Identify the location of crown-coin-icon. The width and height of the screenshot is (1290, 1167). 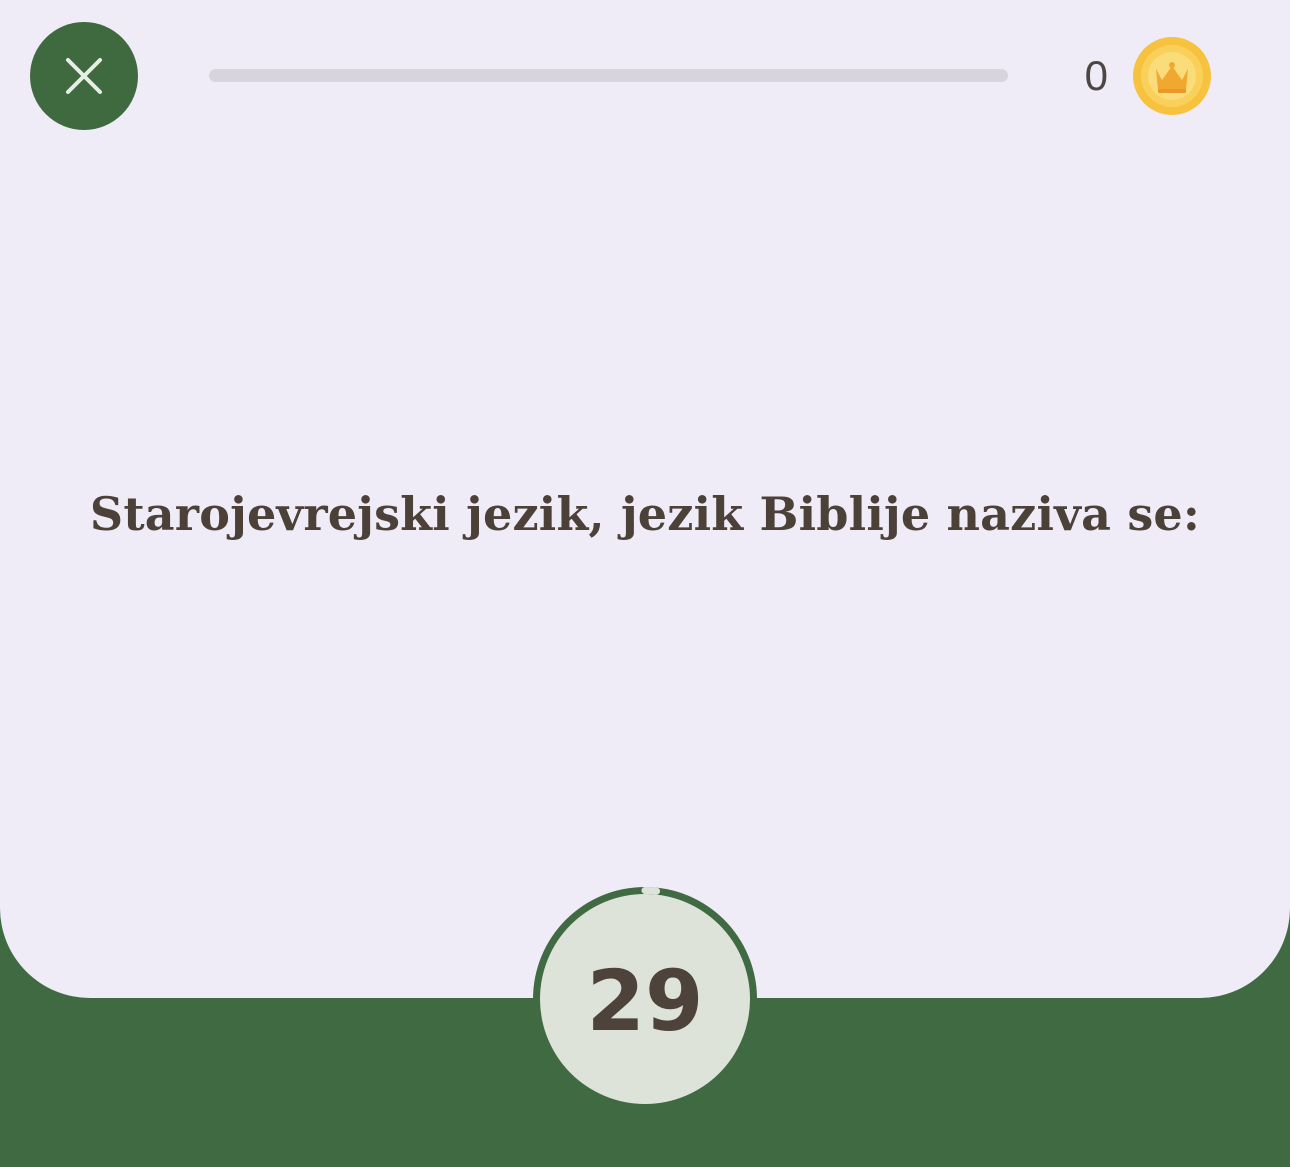
(1172, 76).